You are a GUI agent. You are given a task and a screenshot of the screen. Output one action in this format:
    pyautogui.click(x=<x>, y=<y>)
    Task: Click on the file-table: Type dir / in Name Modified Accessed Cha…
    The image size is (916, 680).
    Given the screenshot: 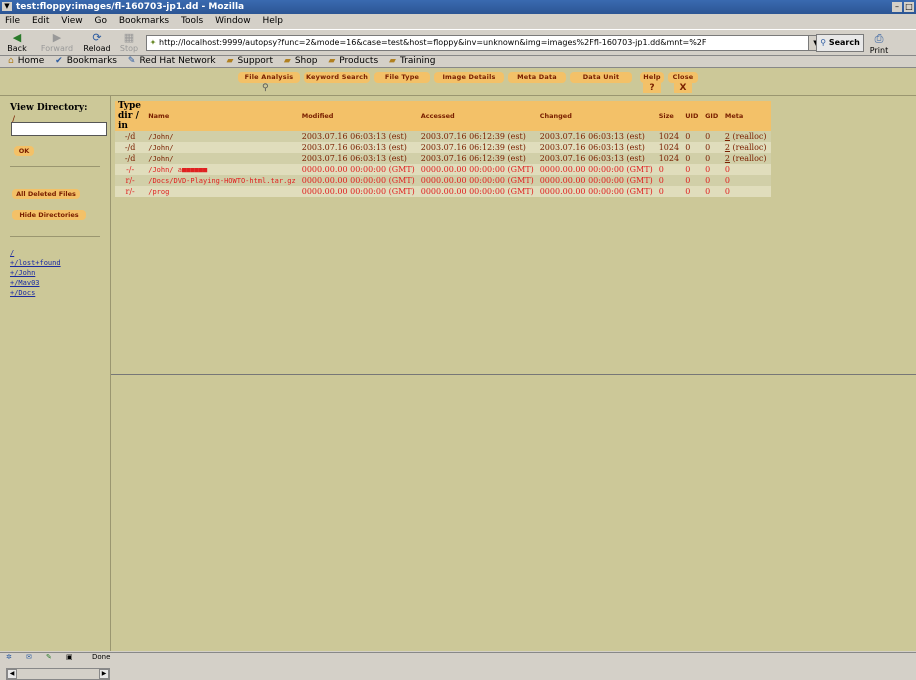 What is the action you would take?
    pyautogui.click(x=443, y=149)
    